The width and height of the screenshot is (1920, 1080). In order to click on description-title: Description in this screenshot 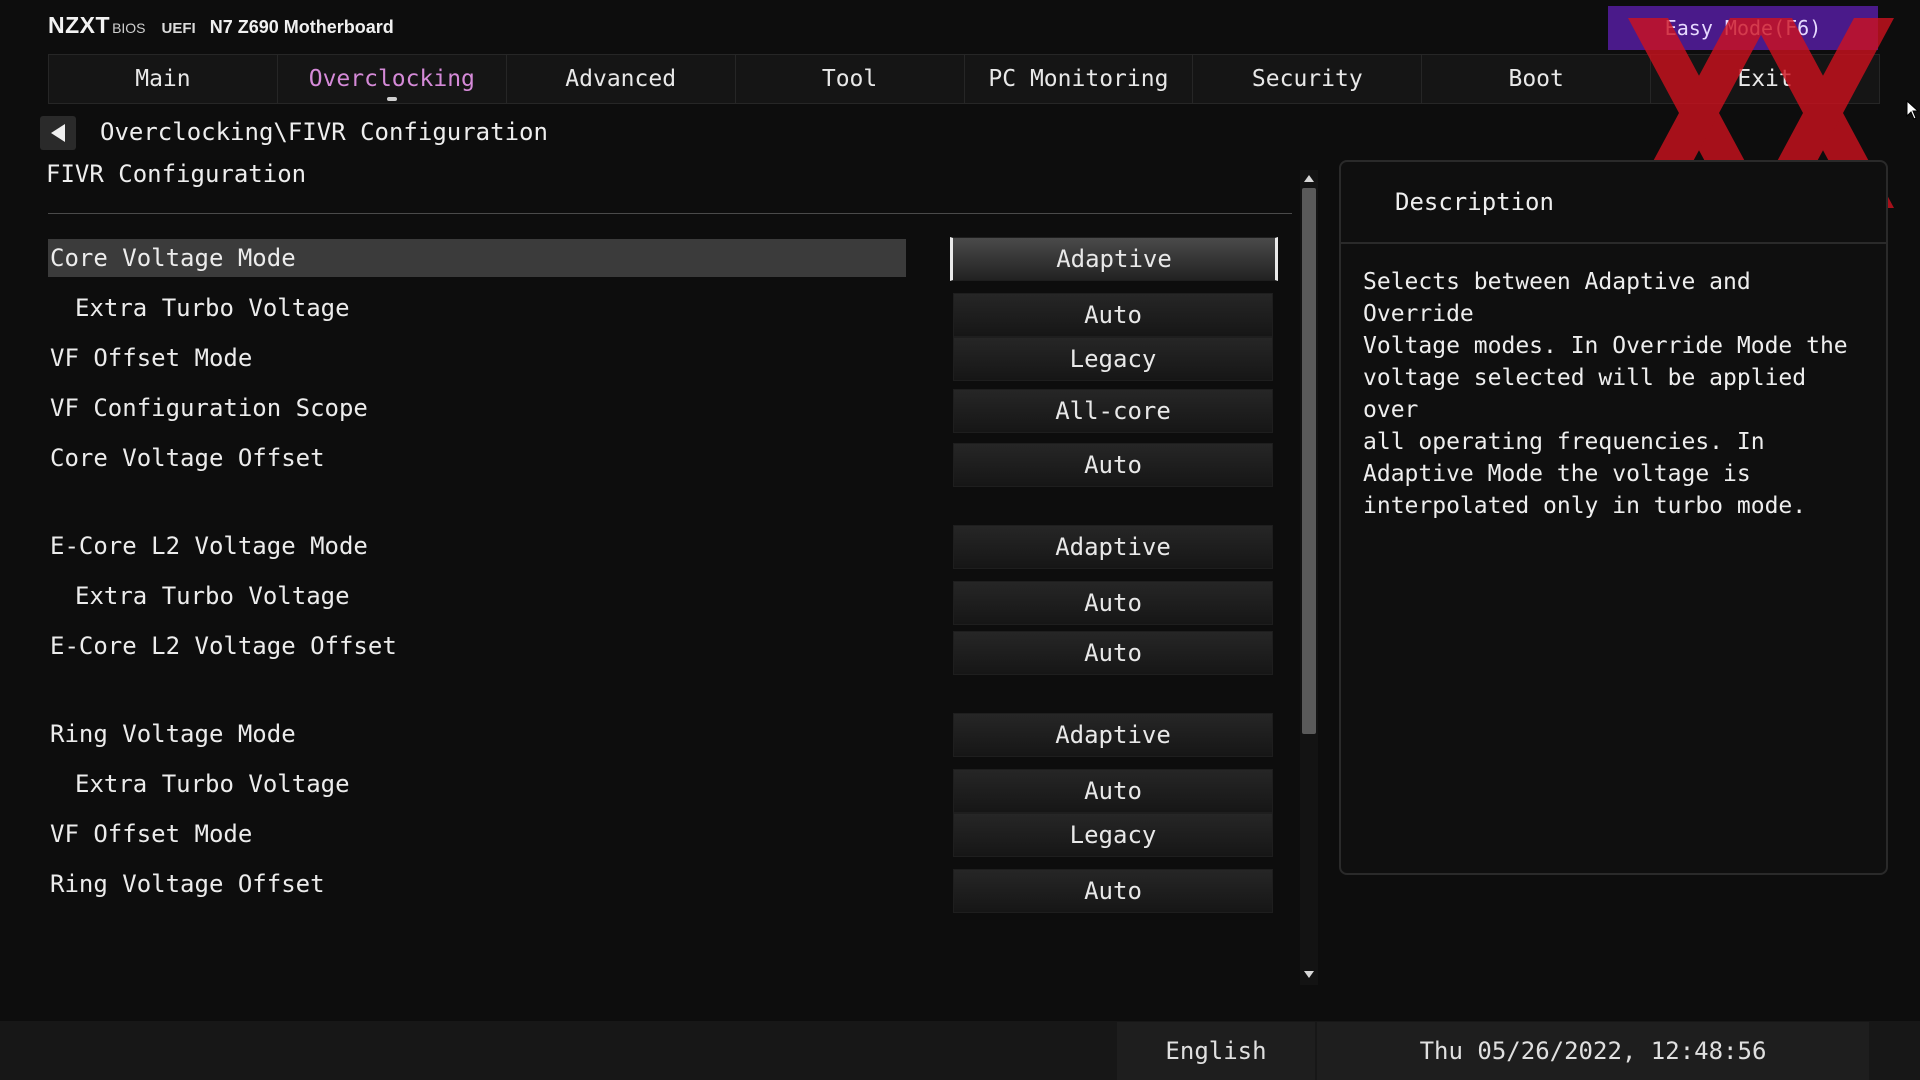, I will do `click(1613, 203)`.